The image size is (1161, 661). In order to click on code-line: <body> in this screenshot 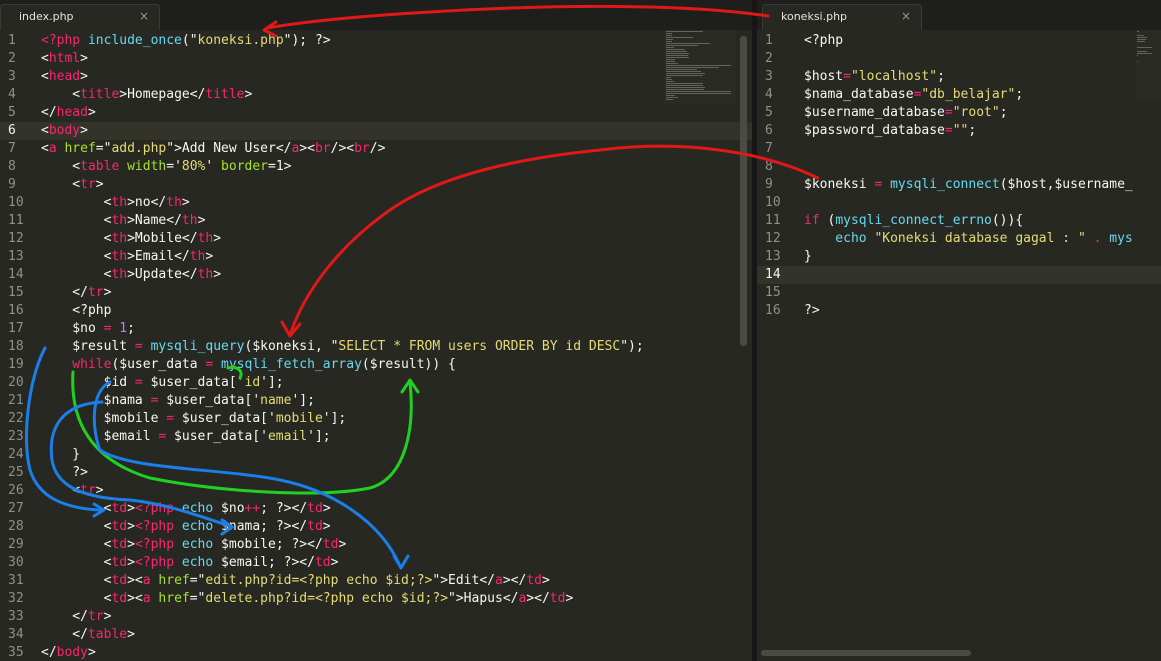, I will do `click(342, 131)`.